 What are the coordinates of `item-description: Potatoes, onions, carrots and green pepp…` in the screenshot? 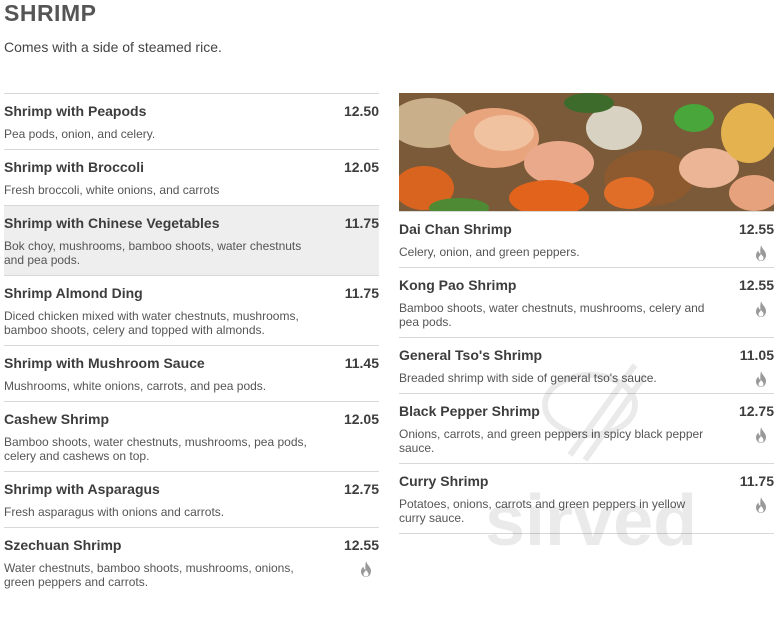 It's located at (542, 511).